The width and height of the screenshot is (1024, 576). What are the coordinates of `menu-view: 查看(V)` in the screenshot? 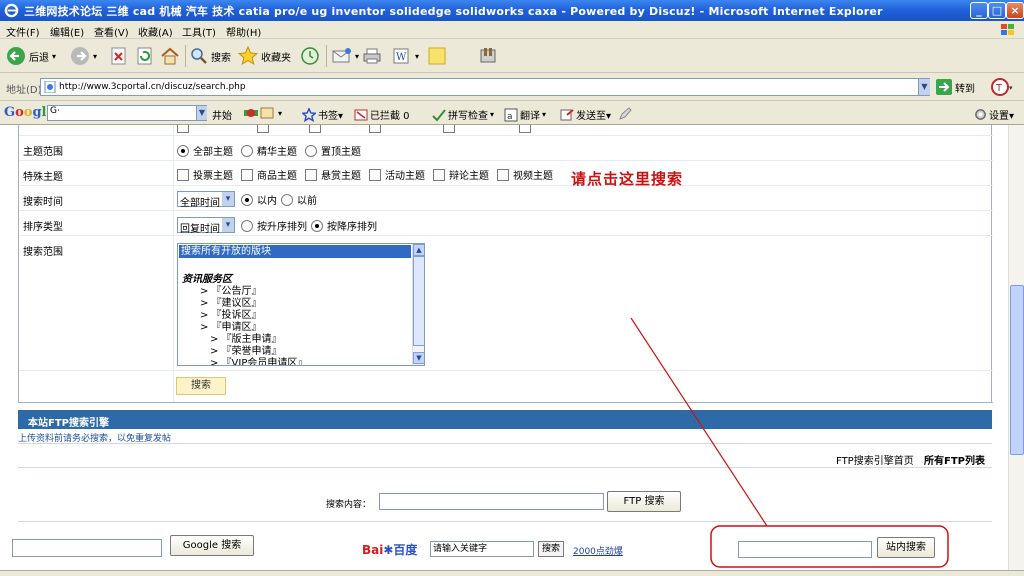 It's located at (111, 31).